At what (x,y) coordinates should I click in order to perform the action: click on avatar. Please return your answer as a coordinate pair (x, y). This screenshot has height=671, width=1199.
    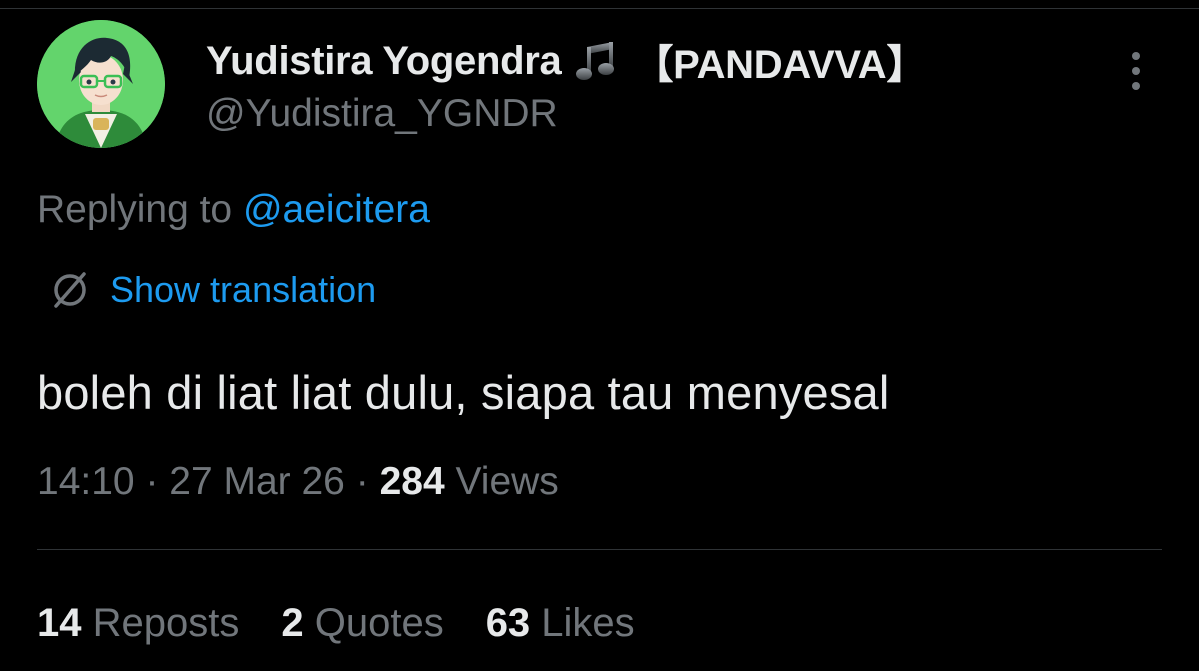
    Looking at the image, I should click on (101, 84).